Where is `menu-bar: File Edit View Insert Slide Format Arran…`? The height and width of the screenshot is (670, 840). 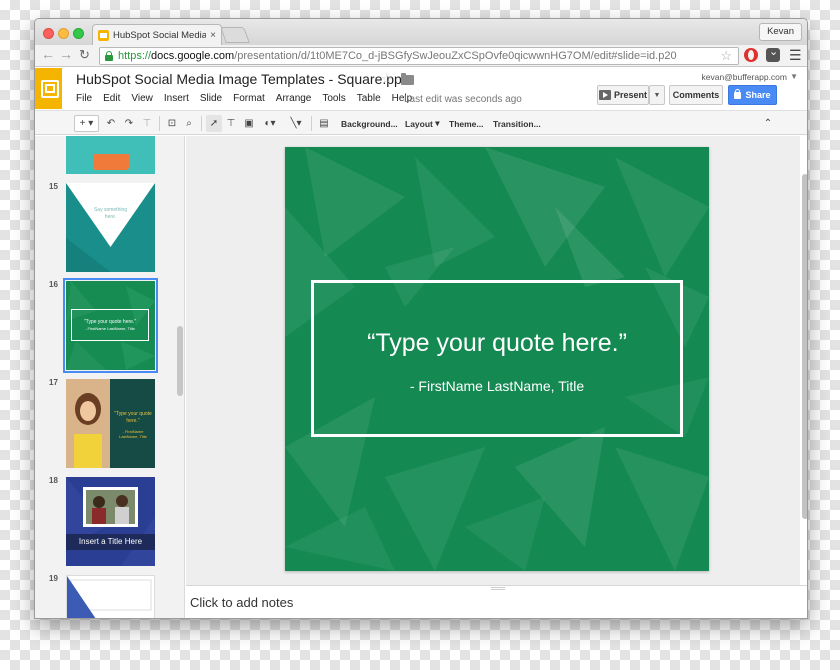
menu-bar: File Edit View Insert Slide Format Arran… is located at coordinates (249, 98).